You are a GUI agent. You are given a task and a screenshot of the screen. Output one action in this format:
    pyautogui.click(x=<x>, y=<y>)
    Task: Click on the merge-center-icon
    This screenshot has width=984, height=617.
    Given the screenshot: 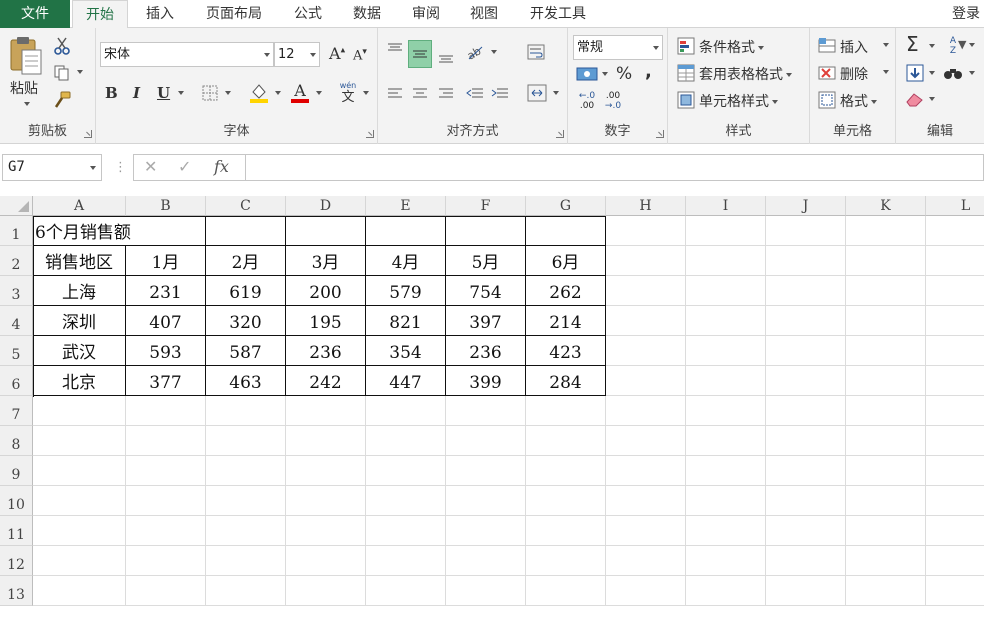 What is the action you would take?
    pyautogui.click(x=537, y=93)
    